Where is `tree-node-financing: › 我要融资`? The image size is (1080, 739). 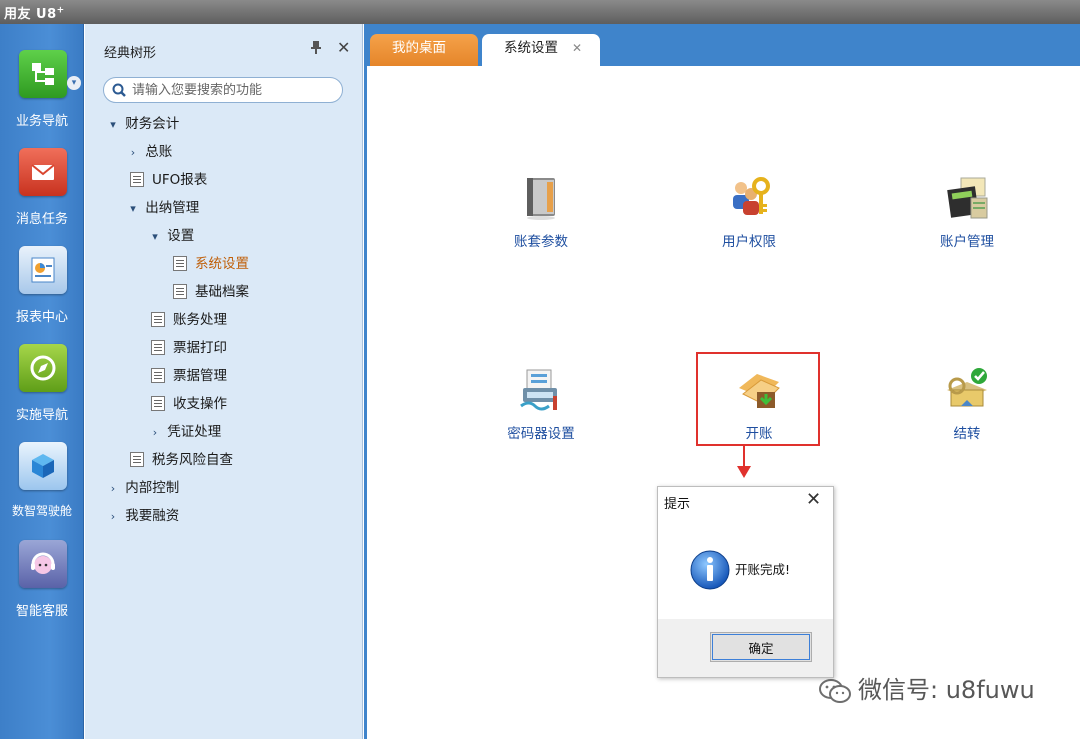 tree-node-financing: › 我要融资 is located at coordinates (142, 516).